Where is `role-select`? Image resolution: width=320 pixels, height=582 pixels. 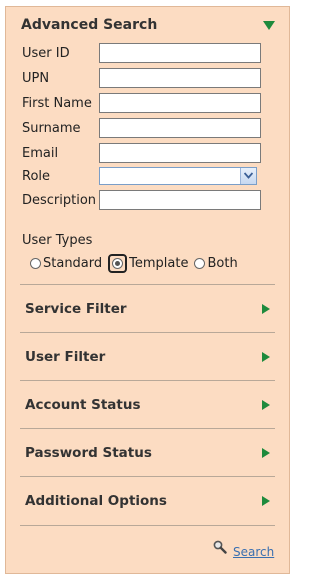 role-select is located at coordinates (178, 176).